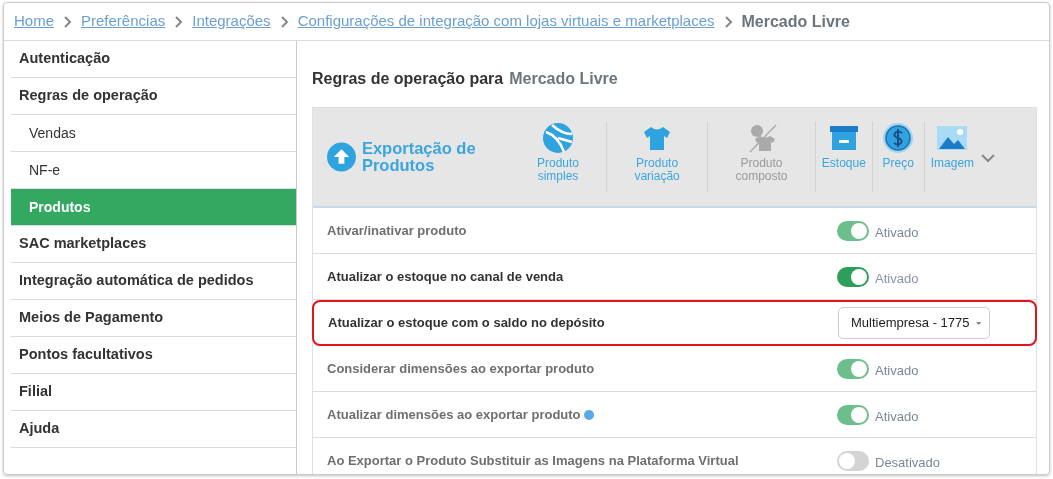  What do you see at coordinates (153, 96) in the screenshot?
I see `sidebar-item: Regras de operação` at bounding box center [153, 96].